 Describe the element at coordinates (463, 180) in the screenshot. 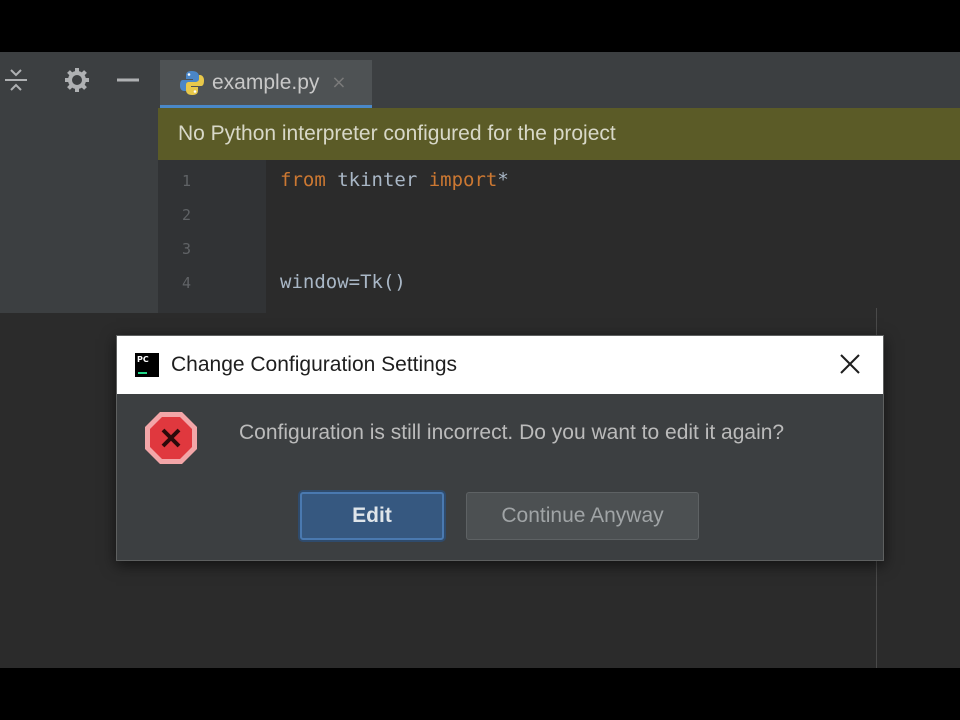

I see `keyword-import: import` at that location.